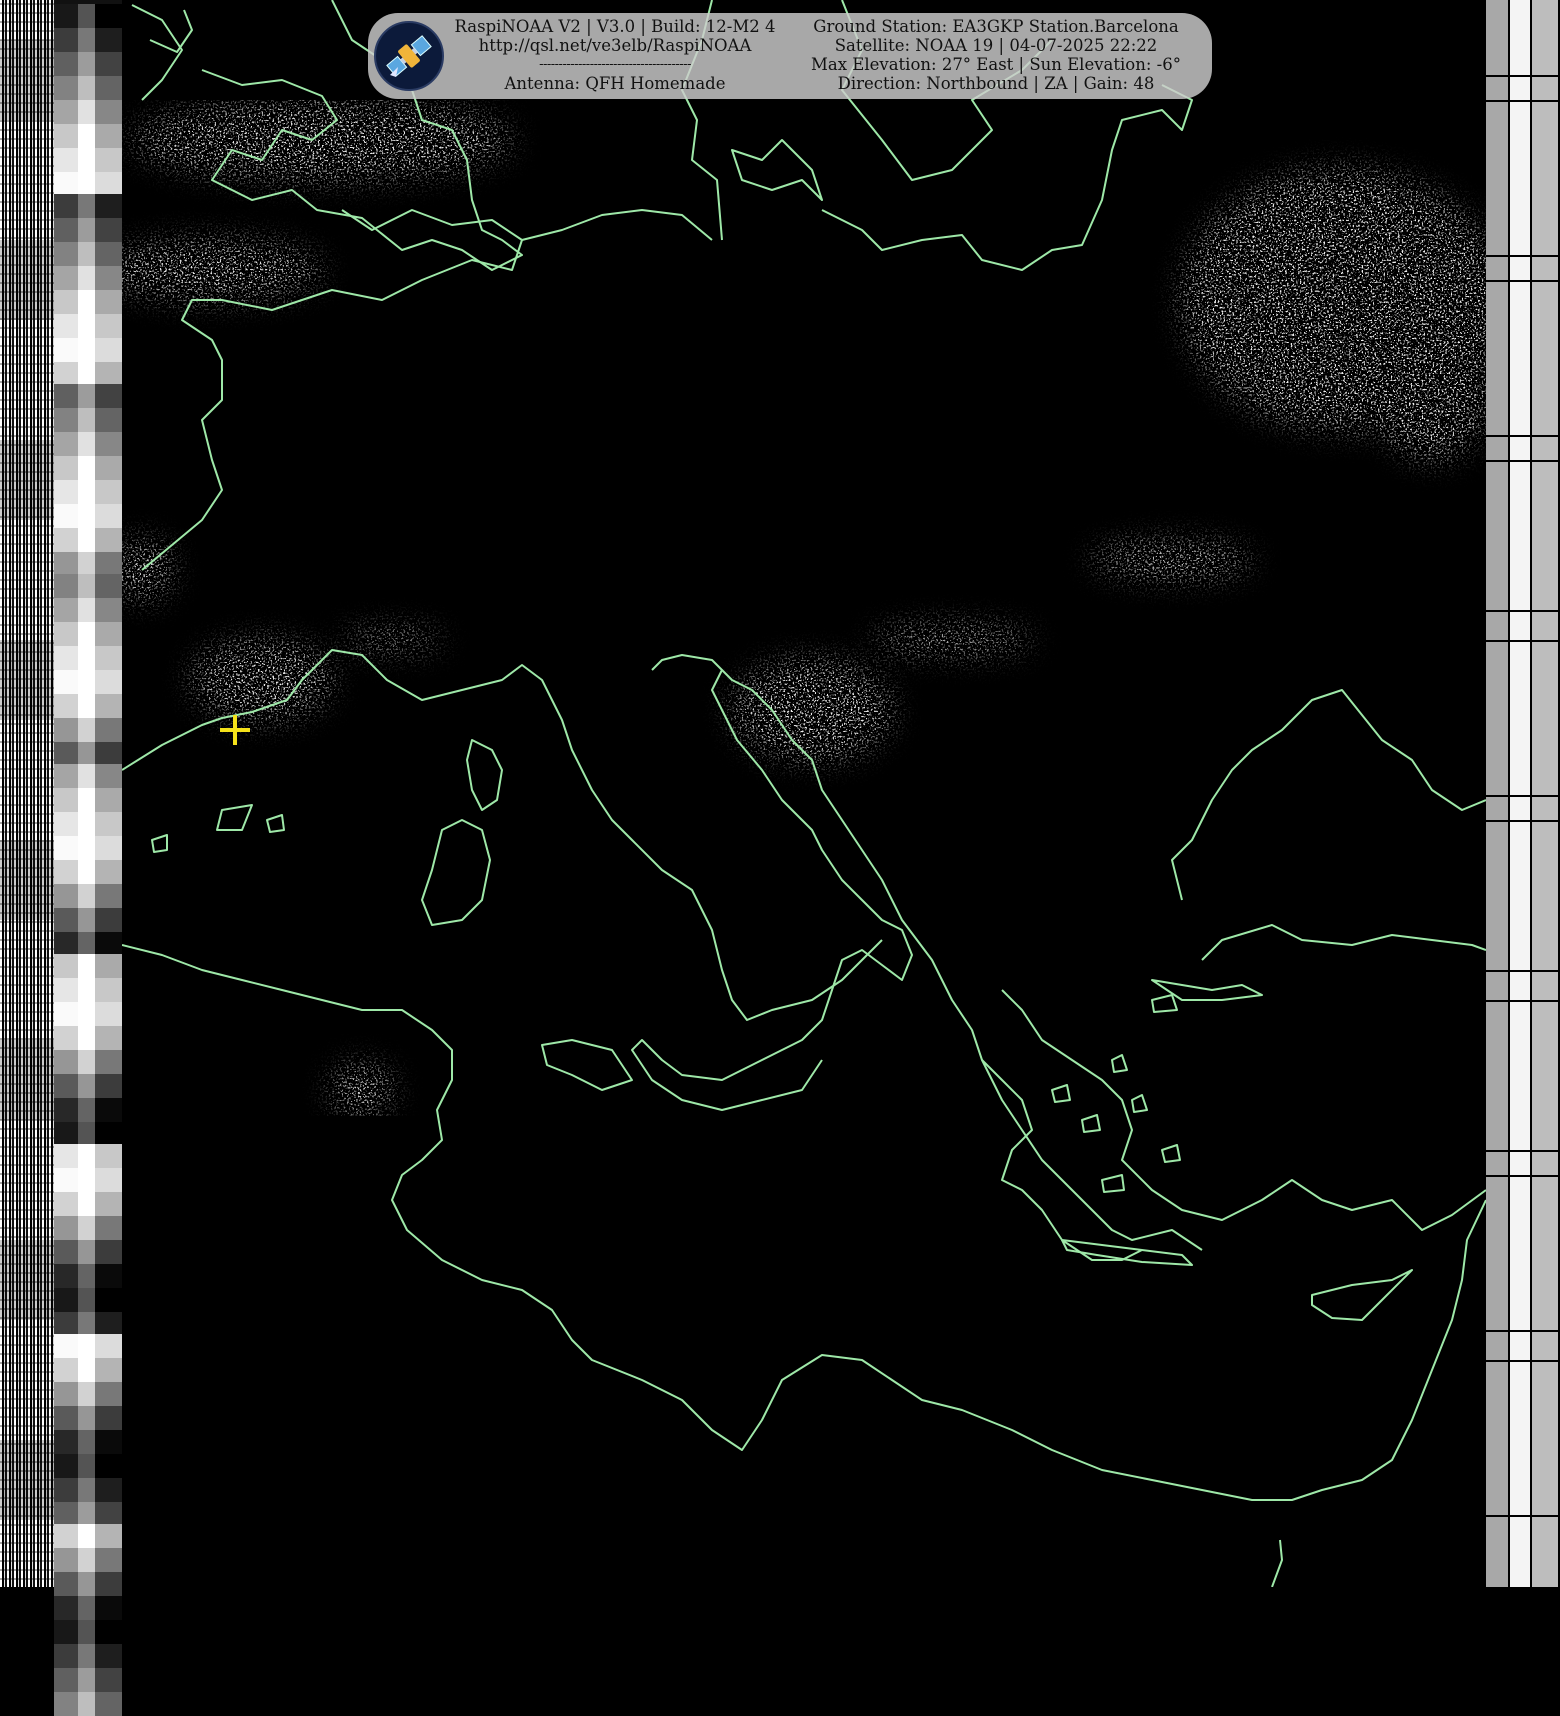 The height and width of the screenshot is (1716, 1560). Describe the element at coordinates (996, 83) in the screenshot. I see `direction-text: Direction: Northbound | ZA | Gain: 48` at that location.